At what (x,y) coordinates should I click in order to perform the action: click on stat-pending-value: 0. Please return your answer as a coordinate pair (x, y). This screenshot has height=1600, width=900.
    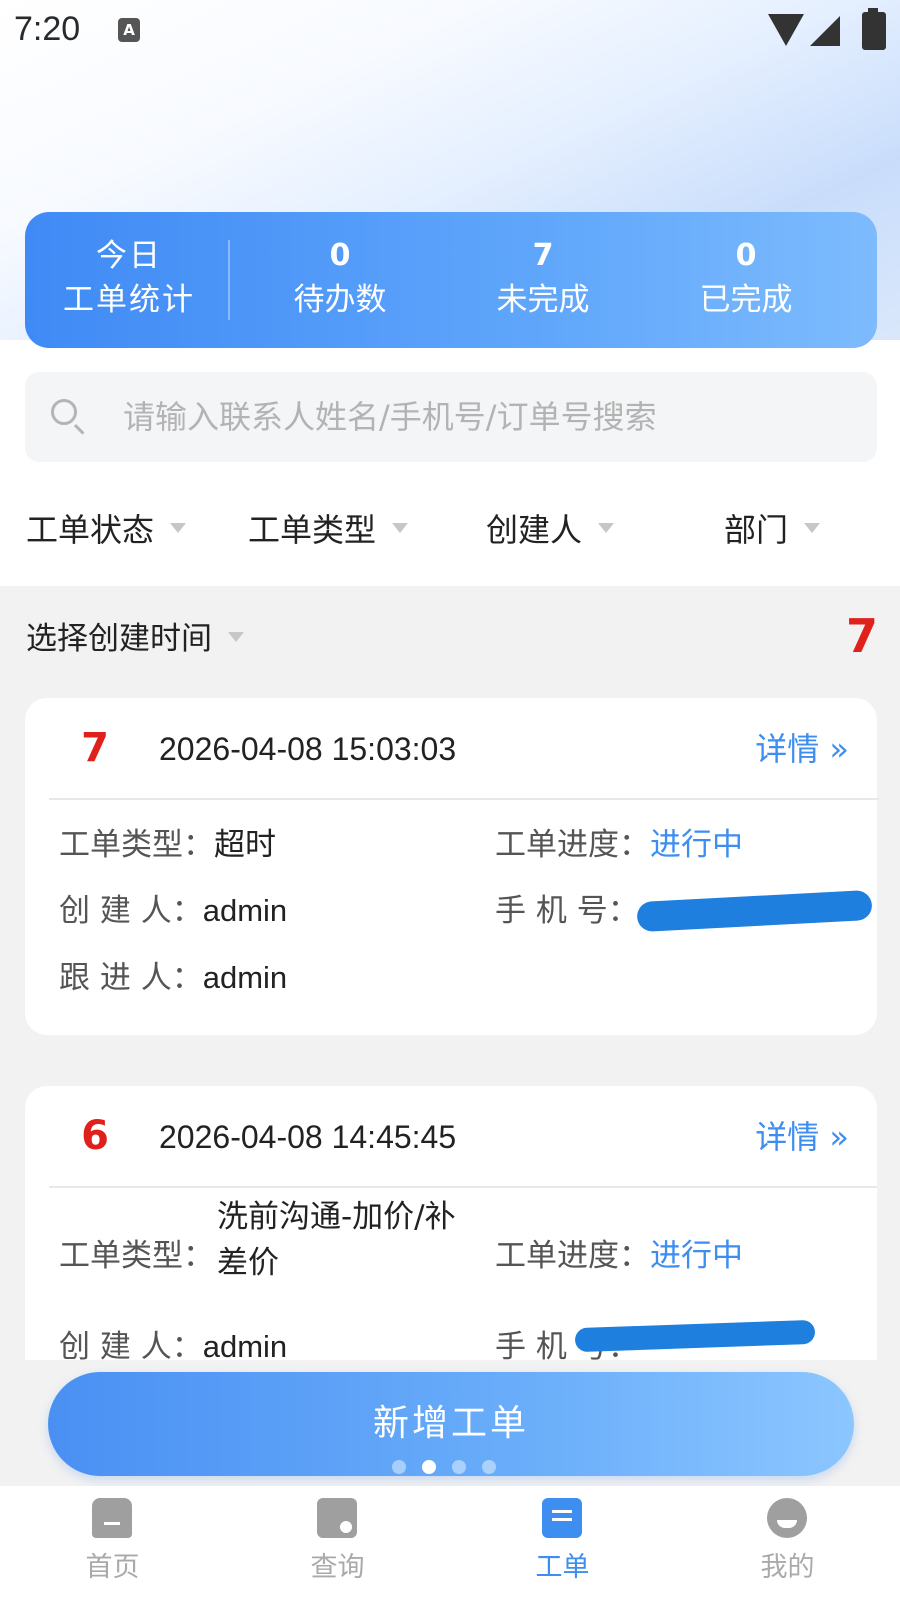
    Looking at the image, I should click on (340, 255).